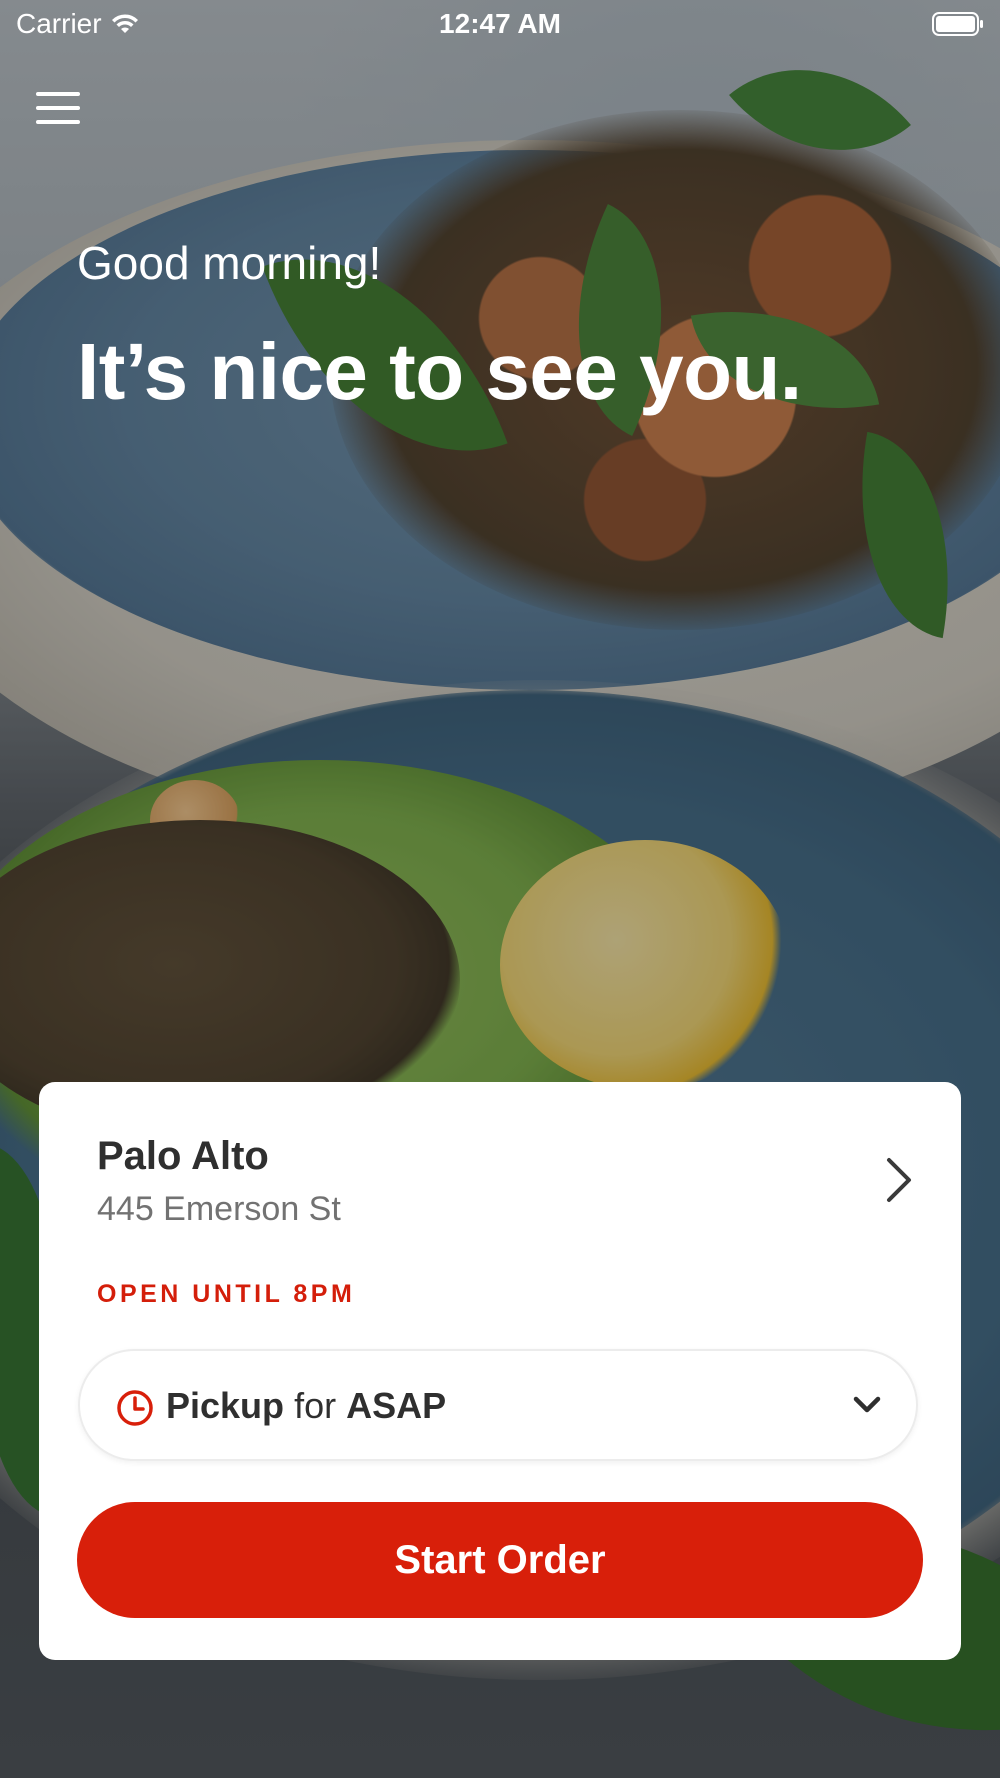 This screenshot has width=1000, height=1778. I want to click on chevron-down-icon, so click(867, 1404).